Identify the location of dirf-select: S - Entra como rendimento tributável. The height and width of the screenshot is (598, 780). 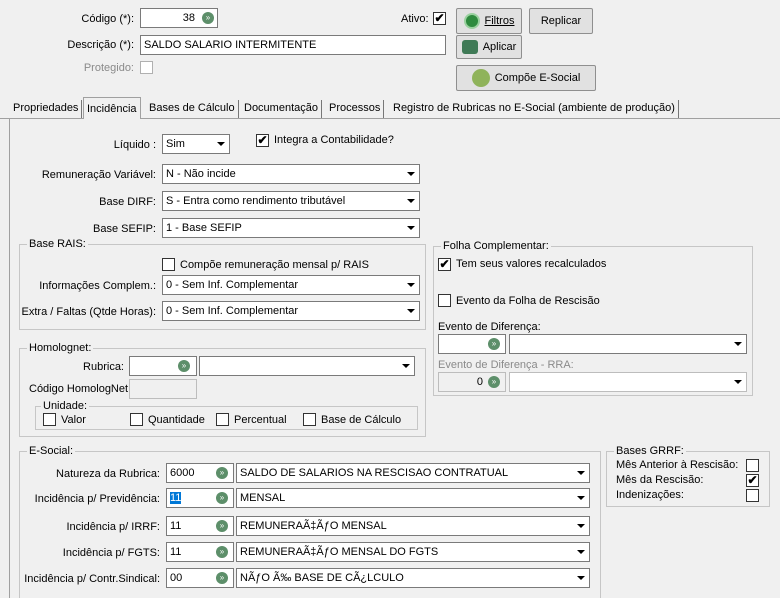
(291, 201).